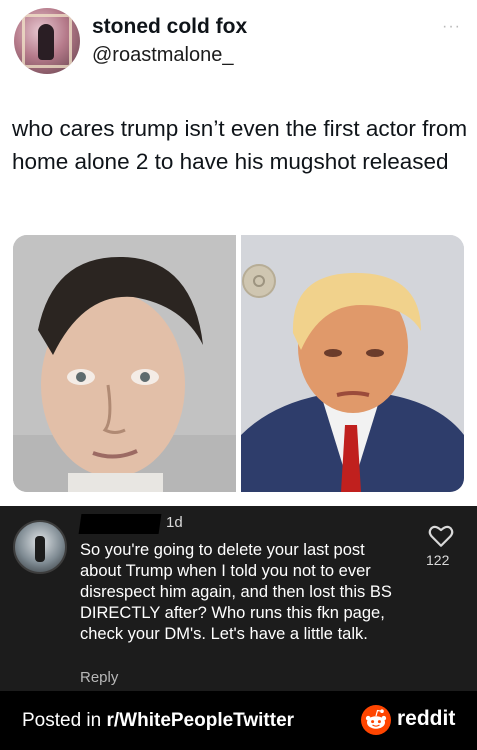 The height and width of the screenshot is (750, 477). Describe the element at coordinates (438, 560) in the screenshot. I see `like-count: 122` at that location.